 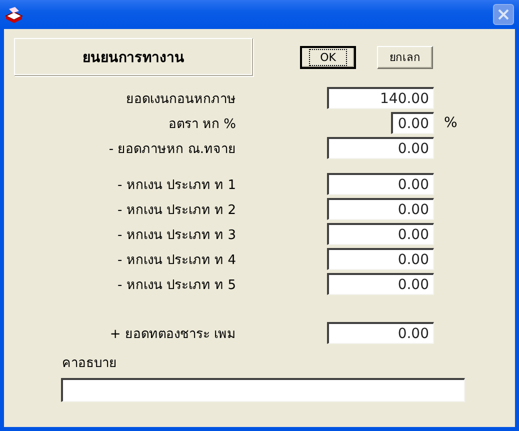 What do you see at coordinates (176, 285) in the screenshot?
I see `field-label: - หกเงน ประเภท ท 5` at bounding box center [176, 285].